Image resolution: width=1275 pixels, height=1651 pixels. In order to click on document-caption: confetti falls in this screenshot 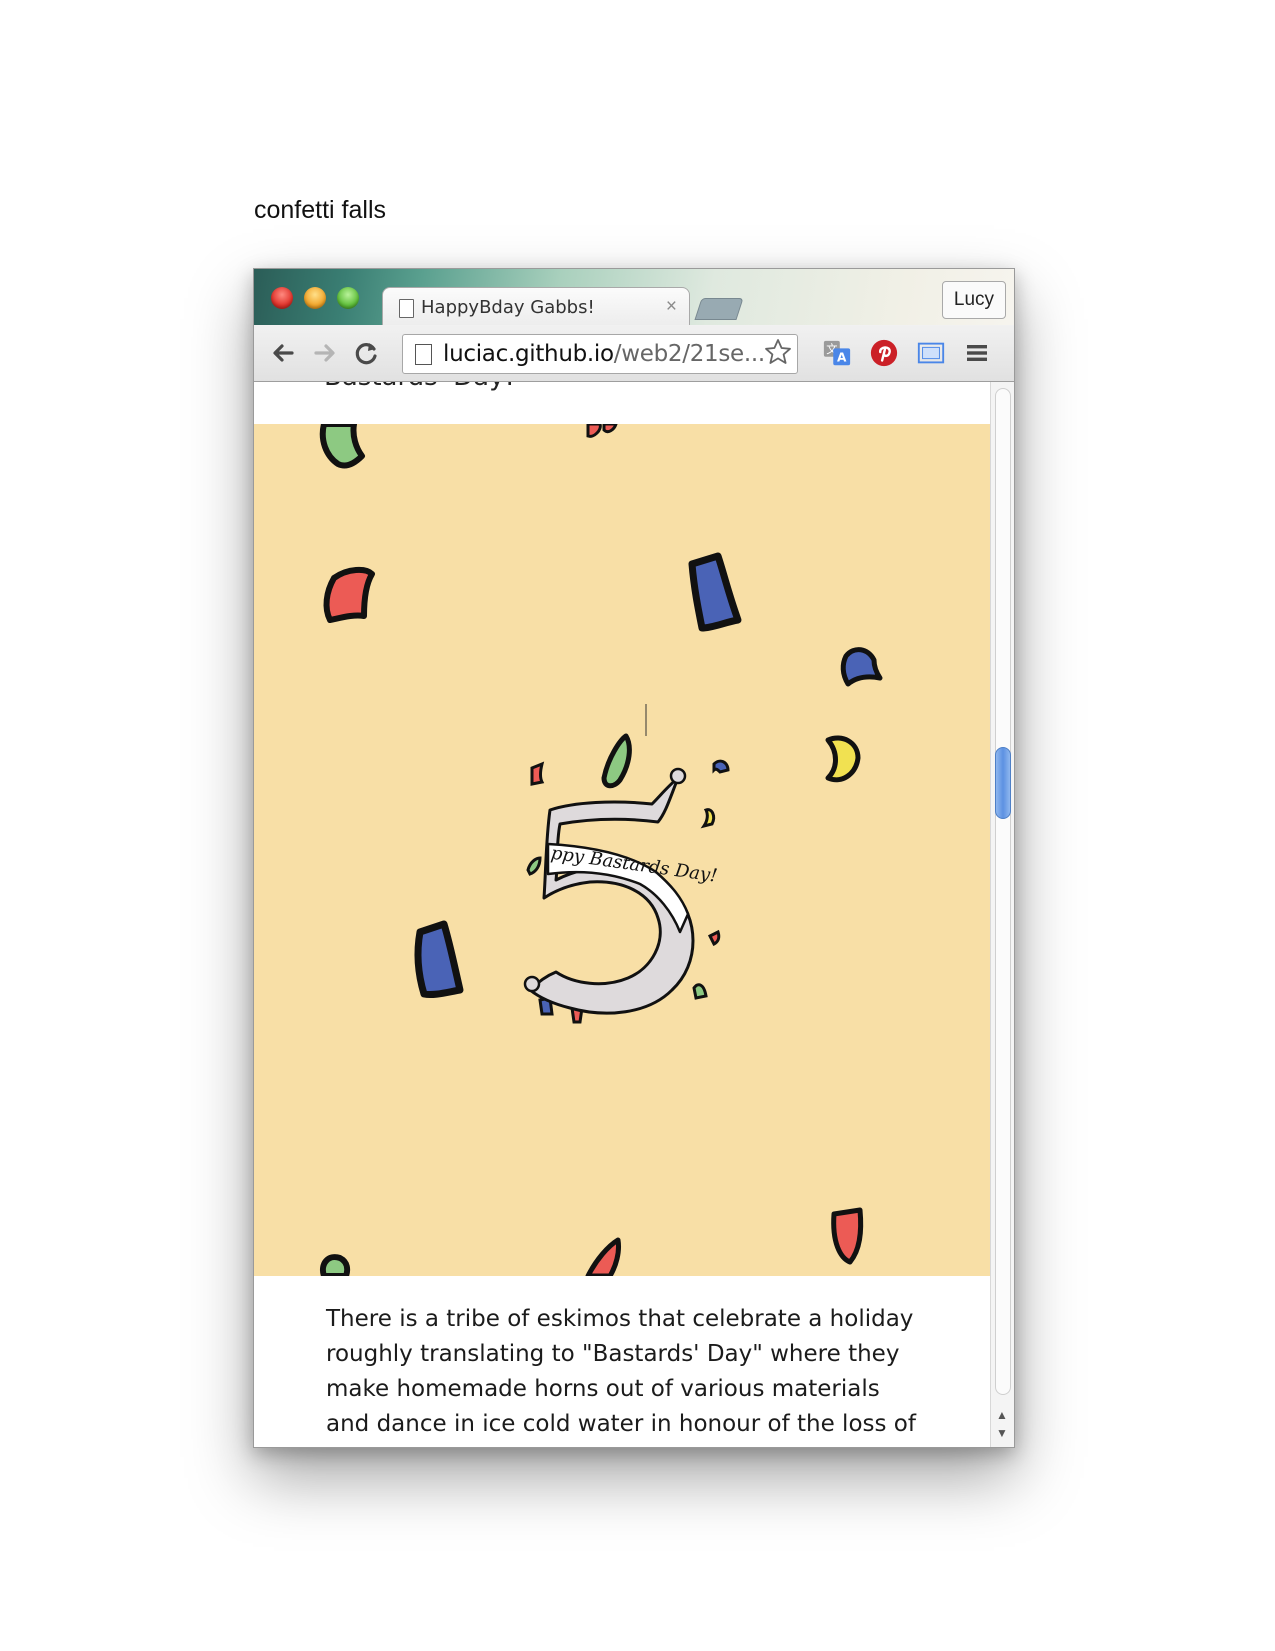, I will do `click(320, 210)`.